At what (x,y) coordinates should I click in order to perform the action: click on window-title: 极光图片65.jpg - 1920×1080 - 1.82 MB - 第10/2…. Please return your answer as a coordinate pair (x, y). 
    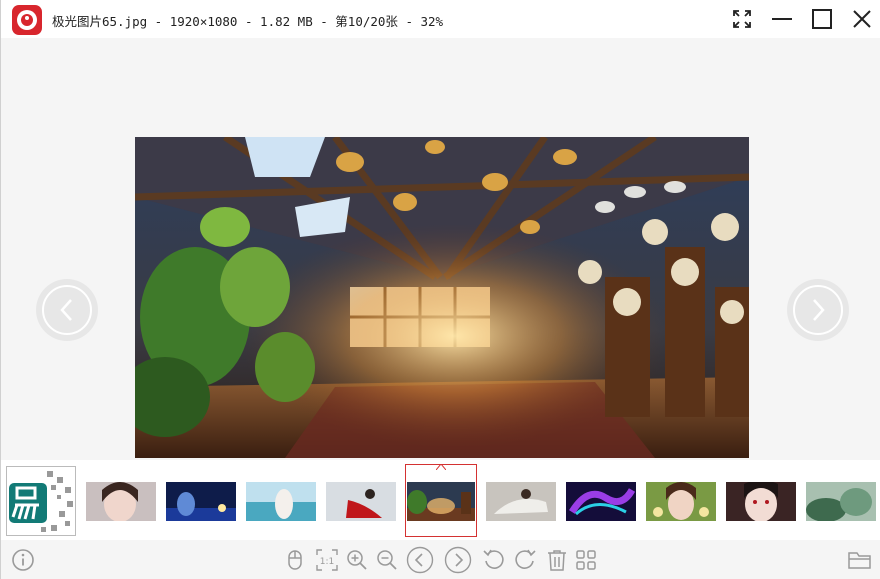
    Looking at the image, I should click on (248, 21).